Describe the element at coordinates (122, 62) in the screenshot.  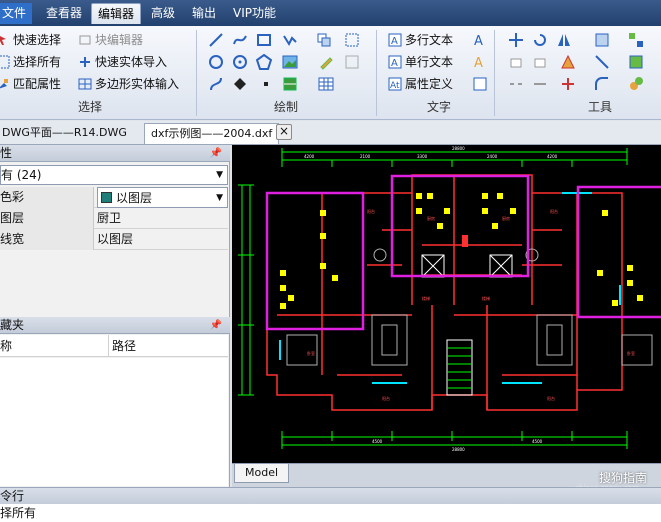
I see `quick-solid-import-button: 快速实体导入` at that location.